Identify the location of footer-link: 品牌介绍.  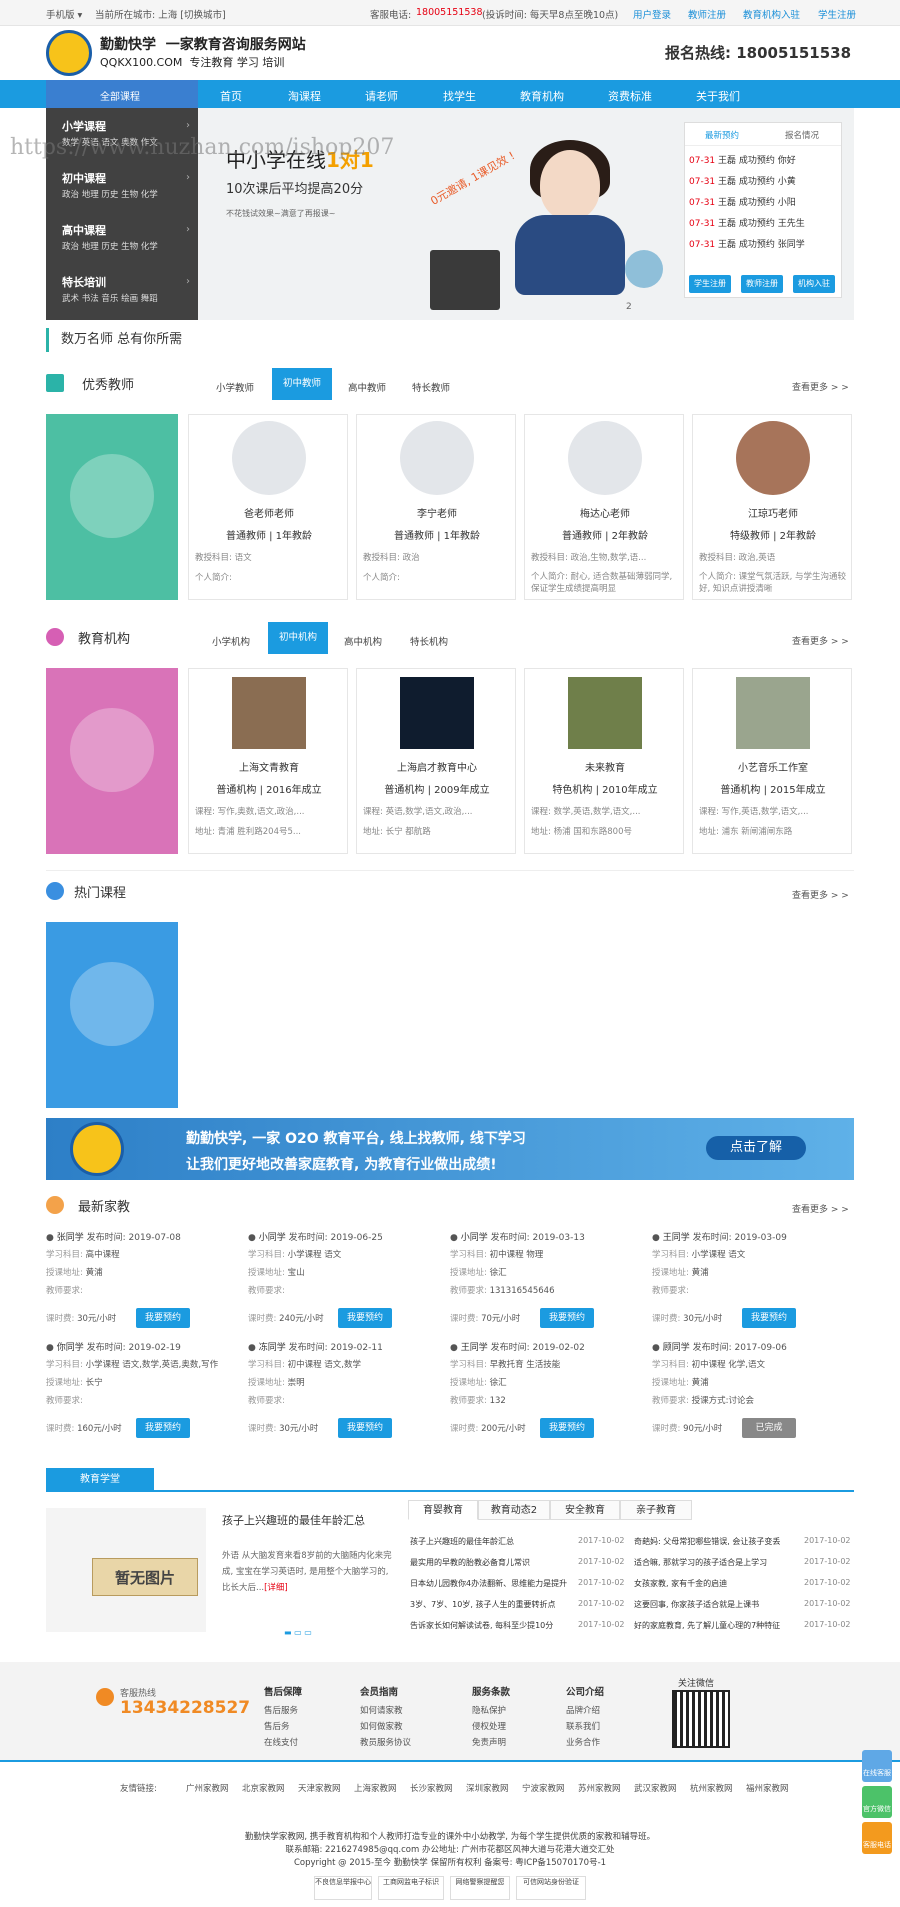
(583, 1710).